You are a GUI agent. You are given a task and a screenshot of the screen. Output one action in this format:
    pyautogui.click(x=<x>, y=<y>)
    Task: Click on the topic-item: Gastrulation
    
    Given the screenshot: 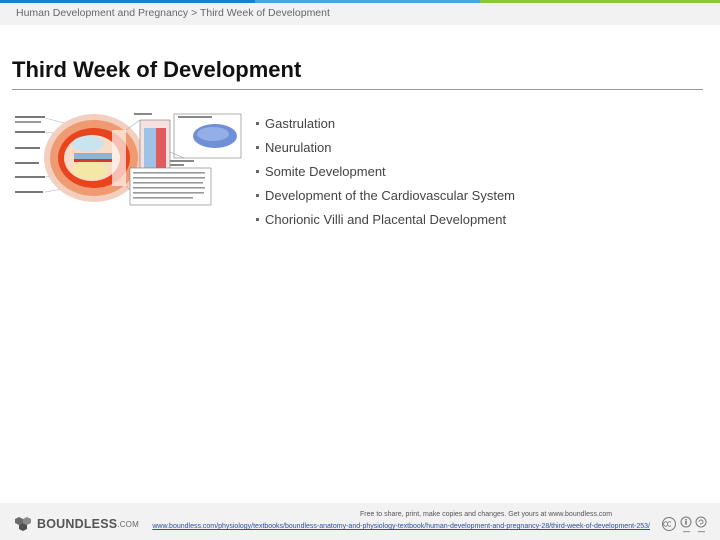 What is the action you would take?
    pyautogui.click(x=385, y=123)
    